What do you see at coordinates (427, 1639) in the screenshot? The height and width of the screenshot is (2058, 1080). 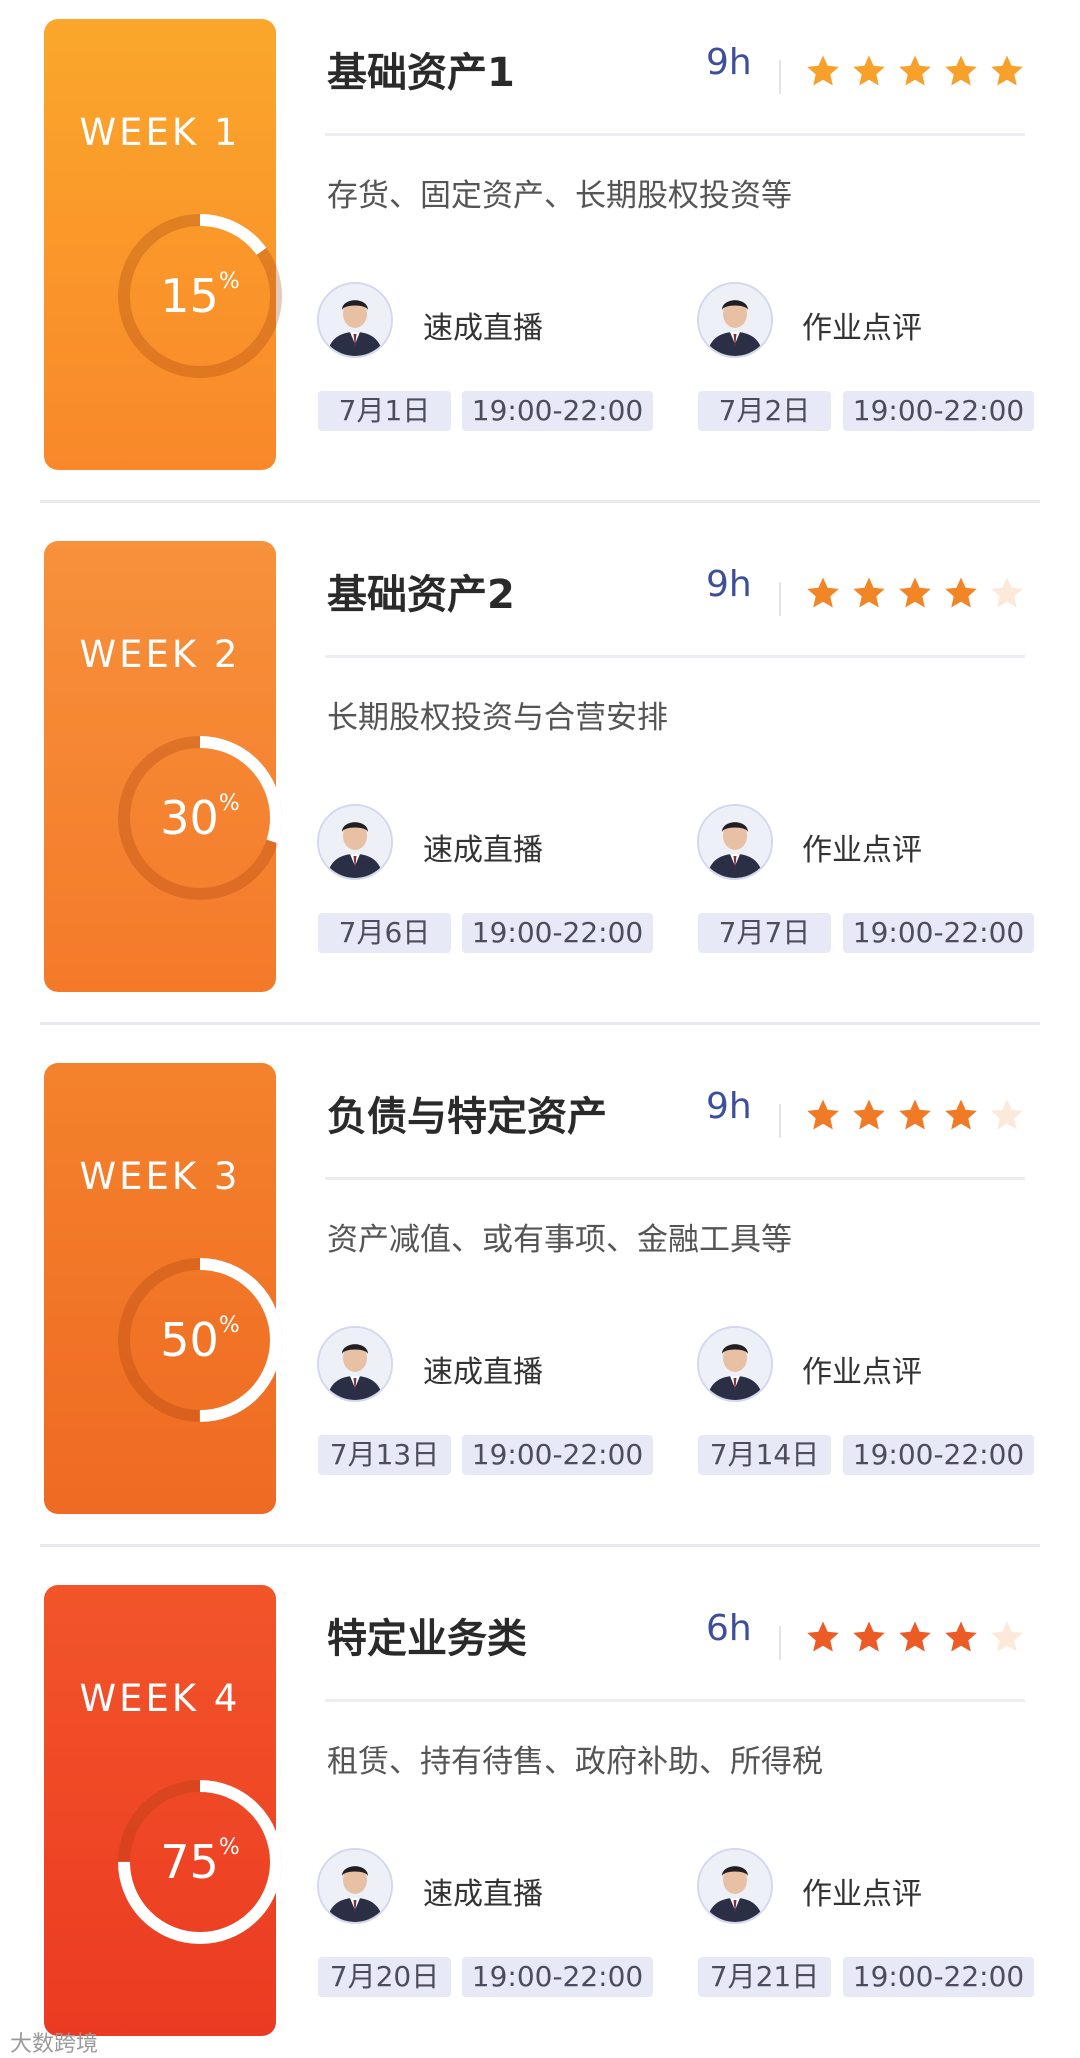 I see `course-title: 特定业务类` at bounding box center [427, 1639].